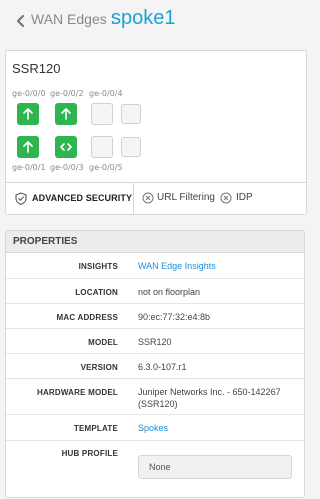 This screenshot has height=499, width=320. I want to click on hub-profile-value: None, so click(160, 467).